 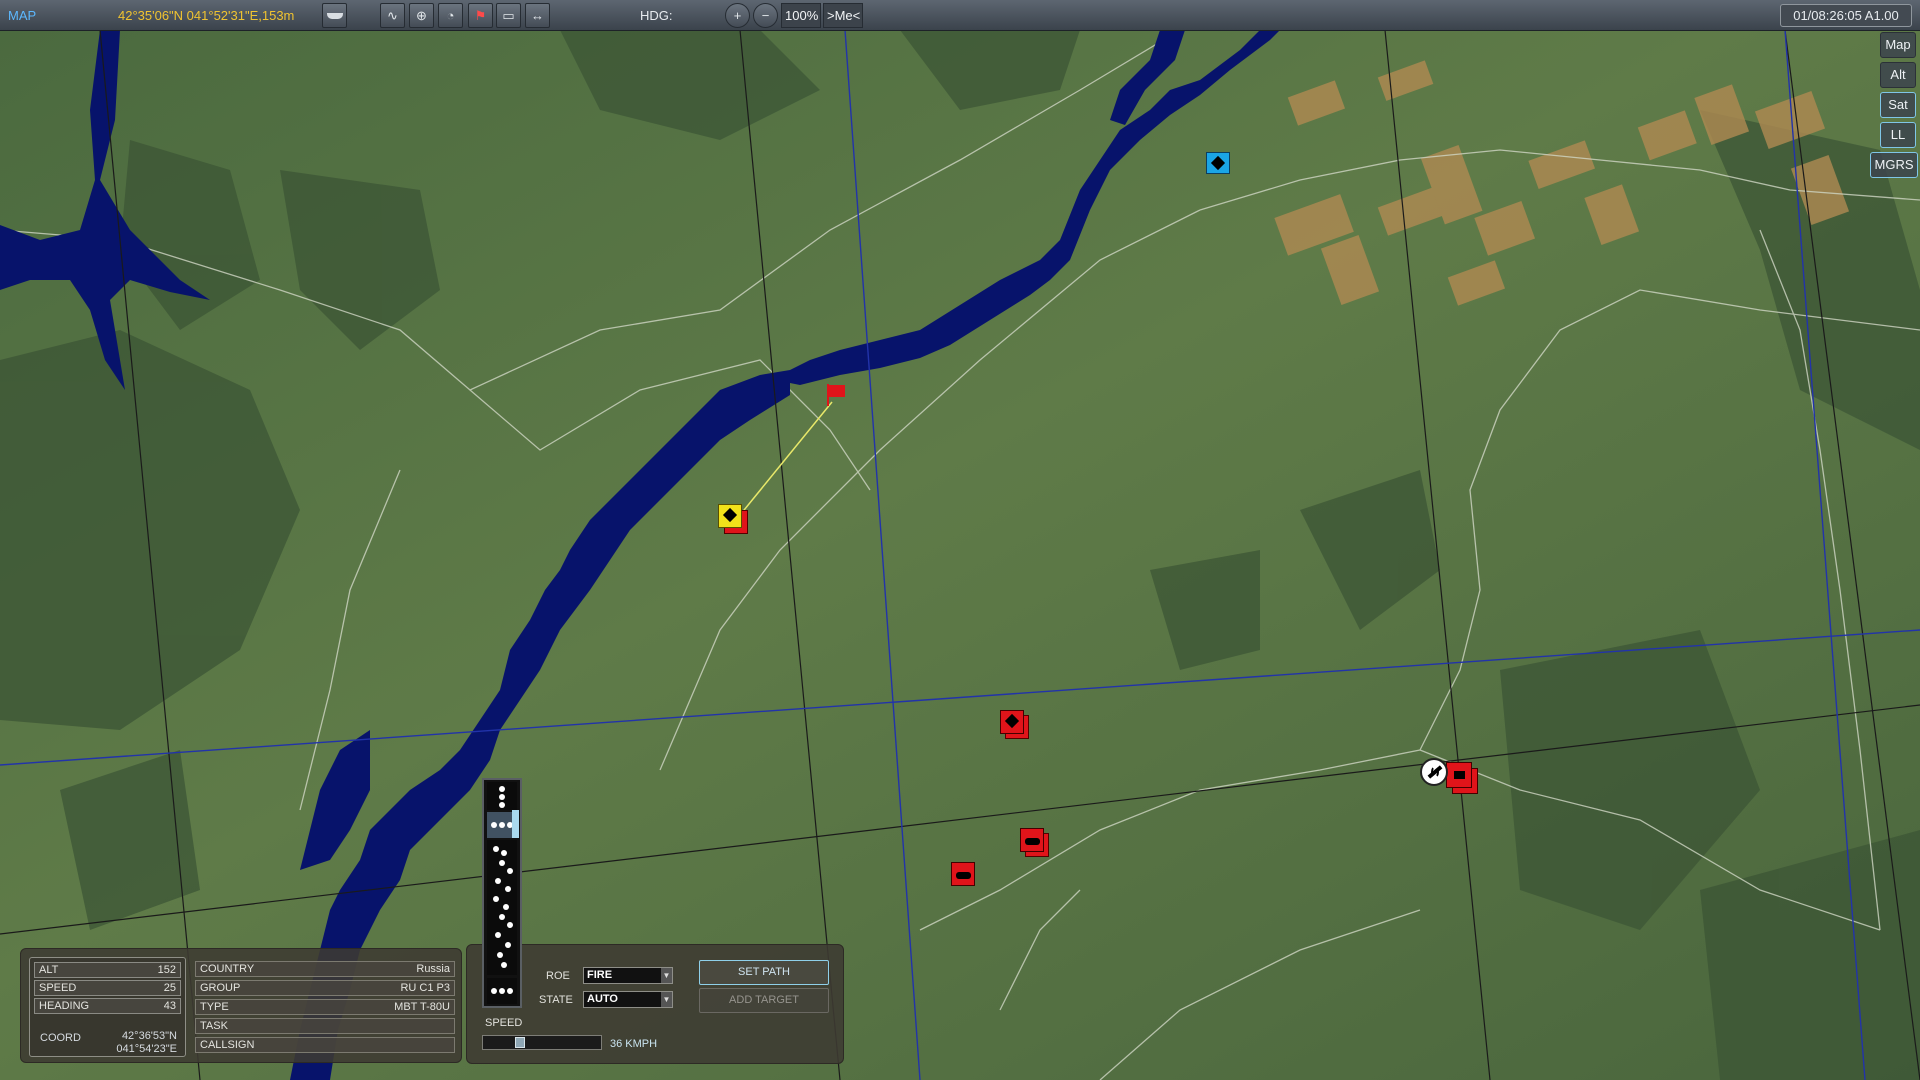 I want to click on map-mode-label: MAP, so click(x=22, y=15).